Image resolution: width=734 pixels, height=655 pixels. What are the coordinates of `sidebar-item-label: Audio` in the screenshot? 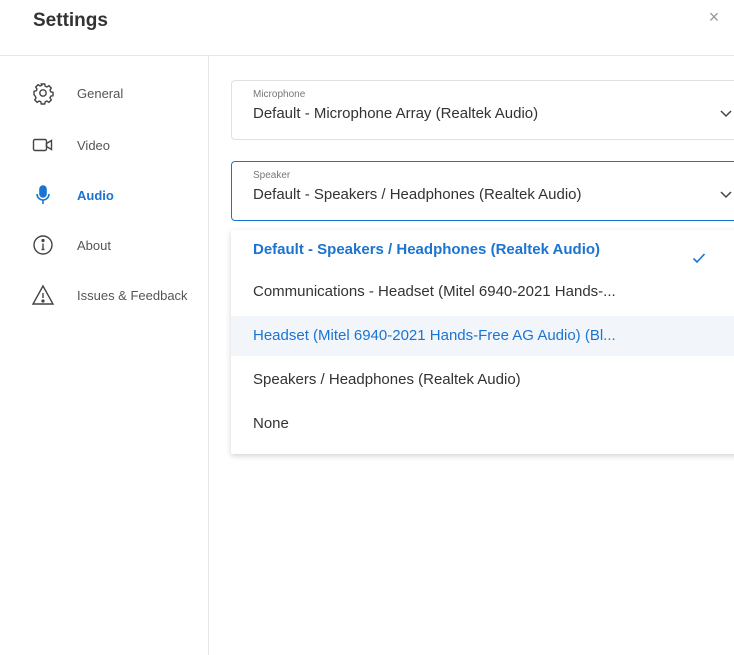 It's located at (95, 195).